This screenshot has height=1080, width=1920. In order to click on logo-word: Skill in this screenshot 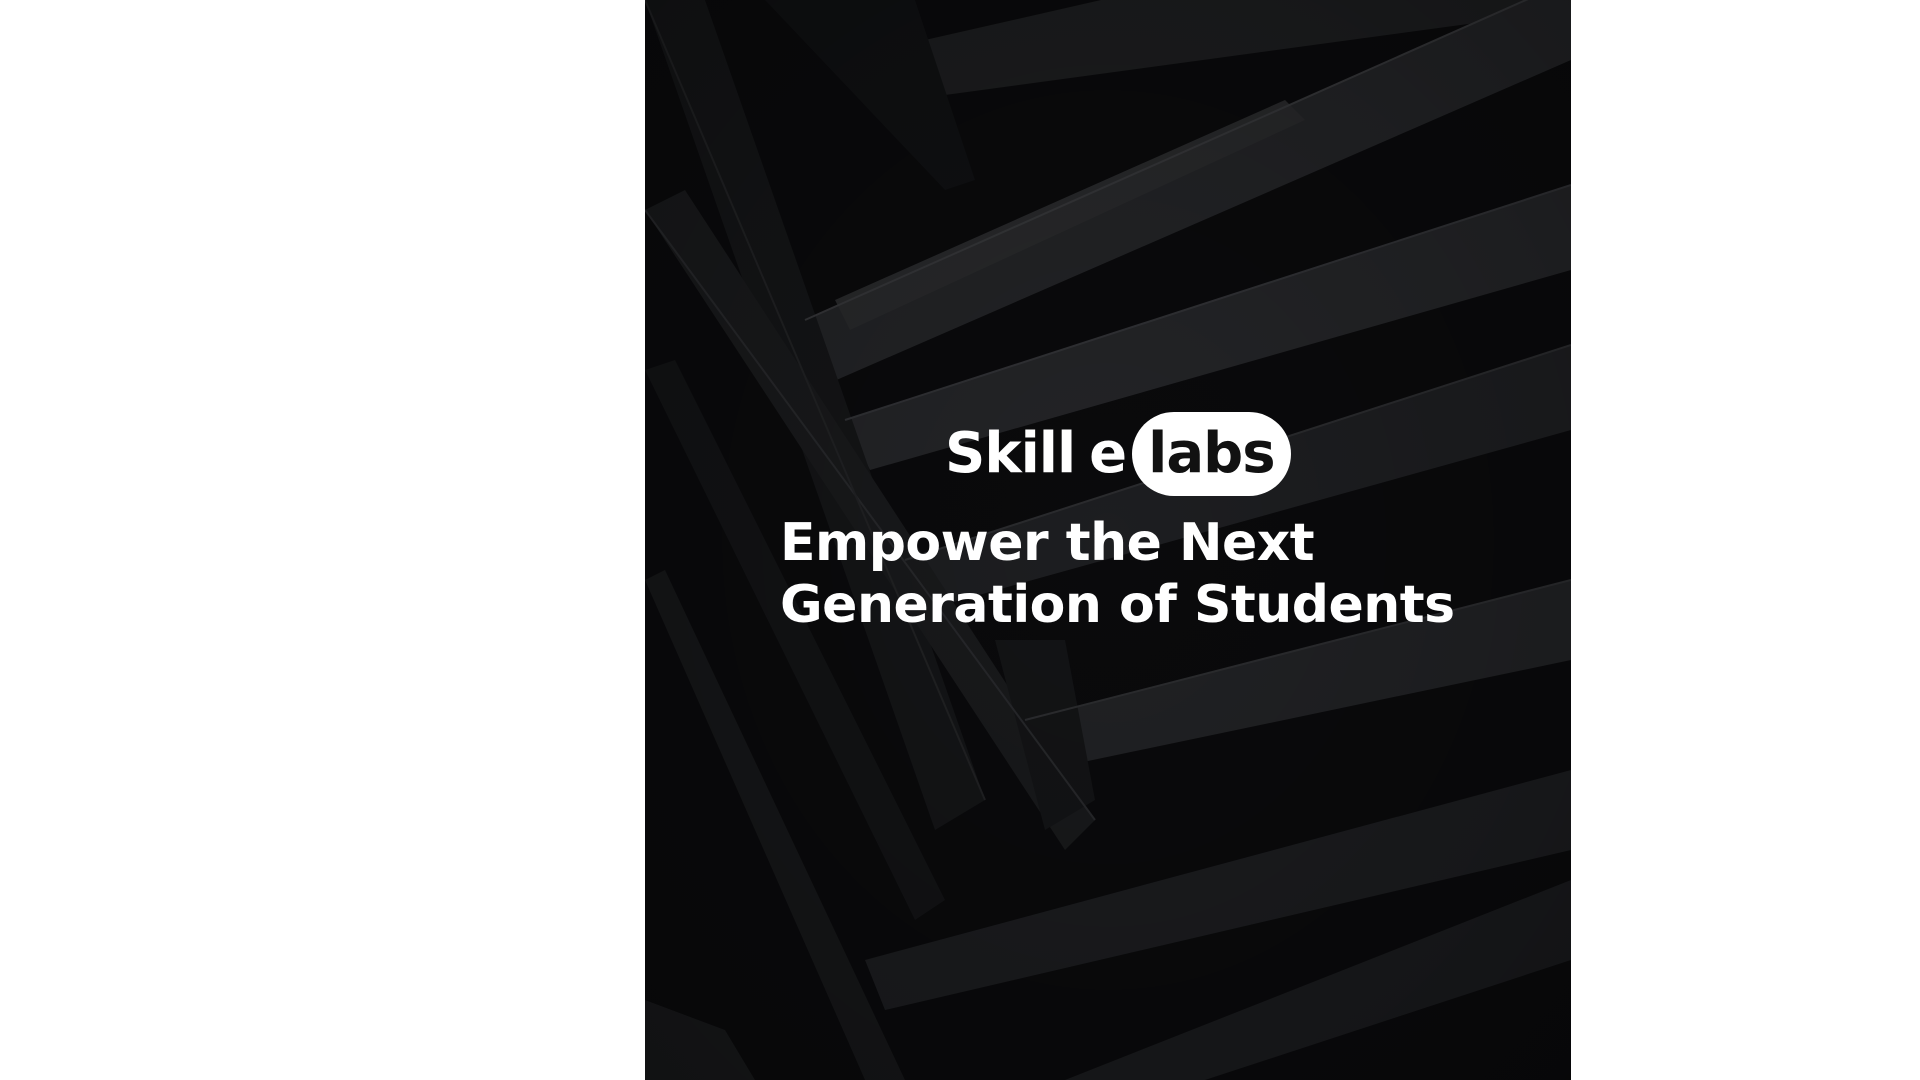, I will do `click(1010, 453)`.